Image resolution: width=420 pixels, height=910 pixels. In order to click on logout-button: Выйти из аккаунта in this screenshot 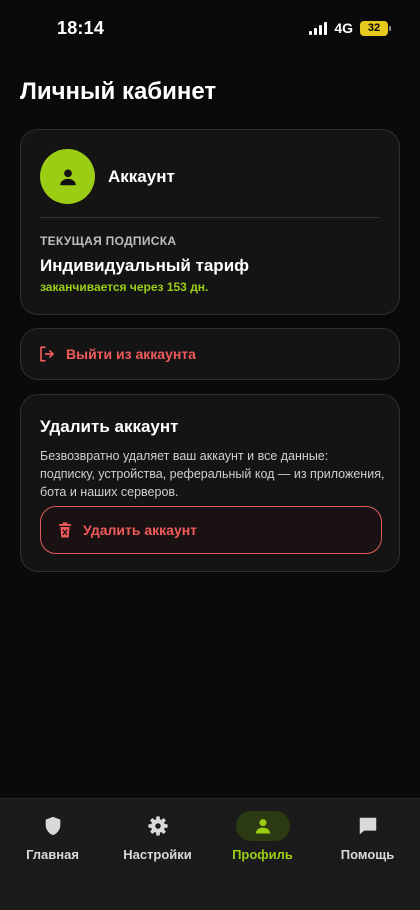, I will do `click(210, 354)`.